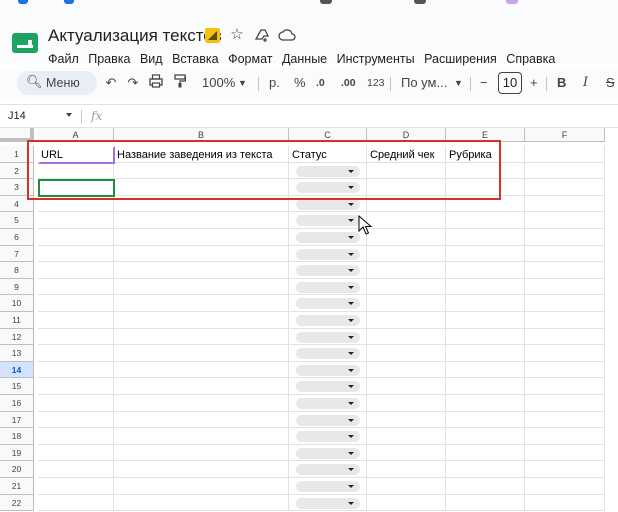 The height and width of the screenshot is (512, 618). Describe the element at coordinates (376, 83) in the screenshot. I see `more-formats-button: 123` at that location.